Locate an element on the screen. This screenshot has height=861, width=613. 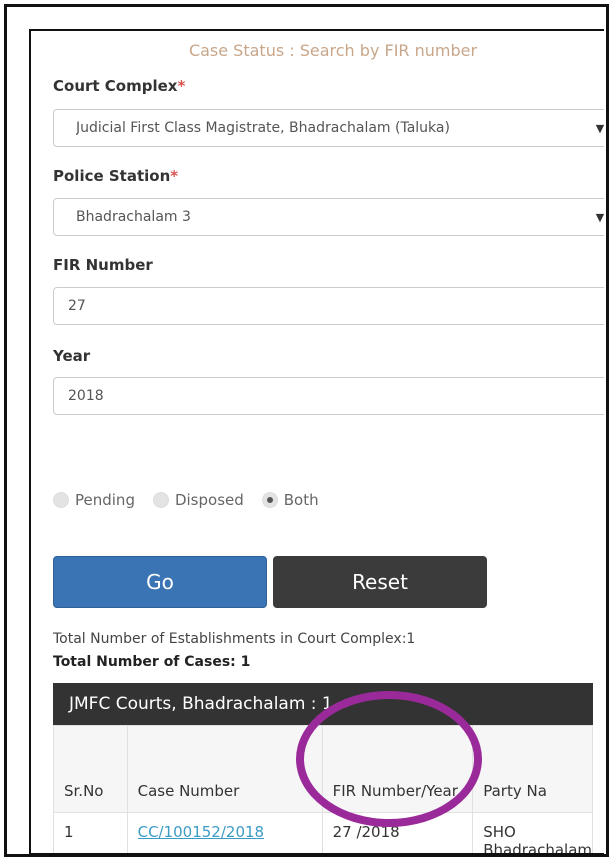
case-number-link: CC/100152/2018 is located at coordinates (218, 832).